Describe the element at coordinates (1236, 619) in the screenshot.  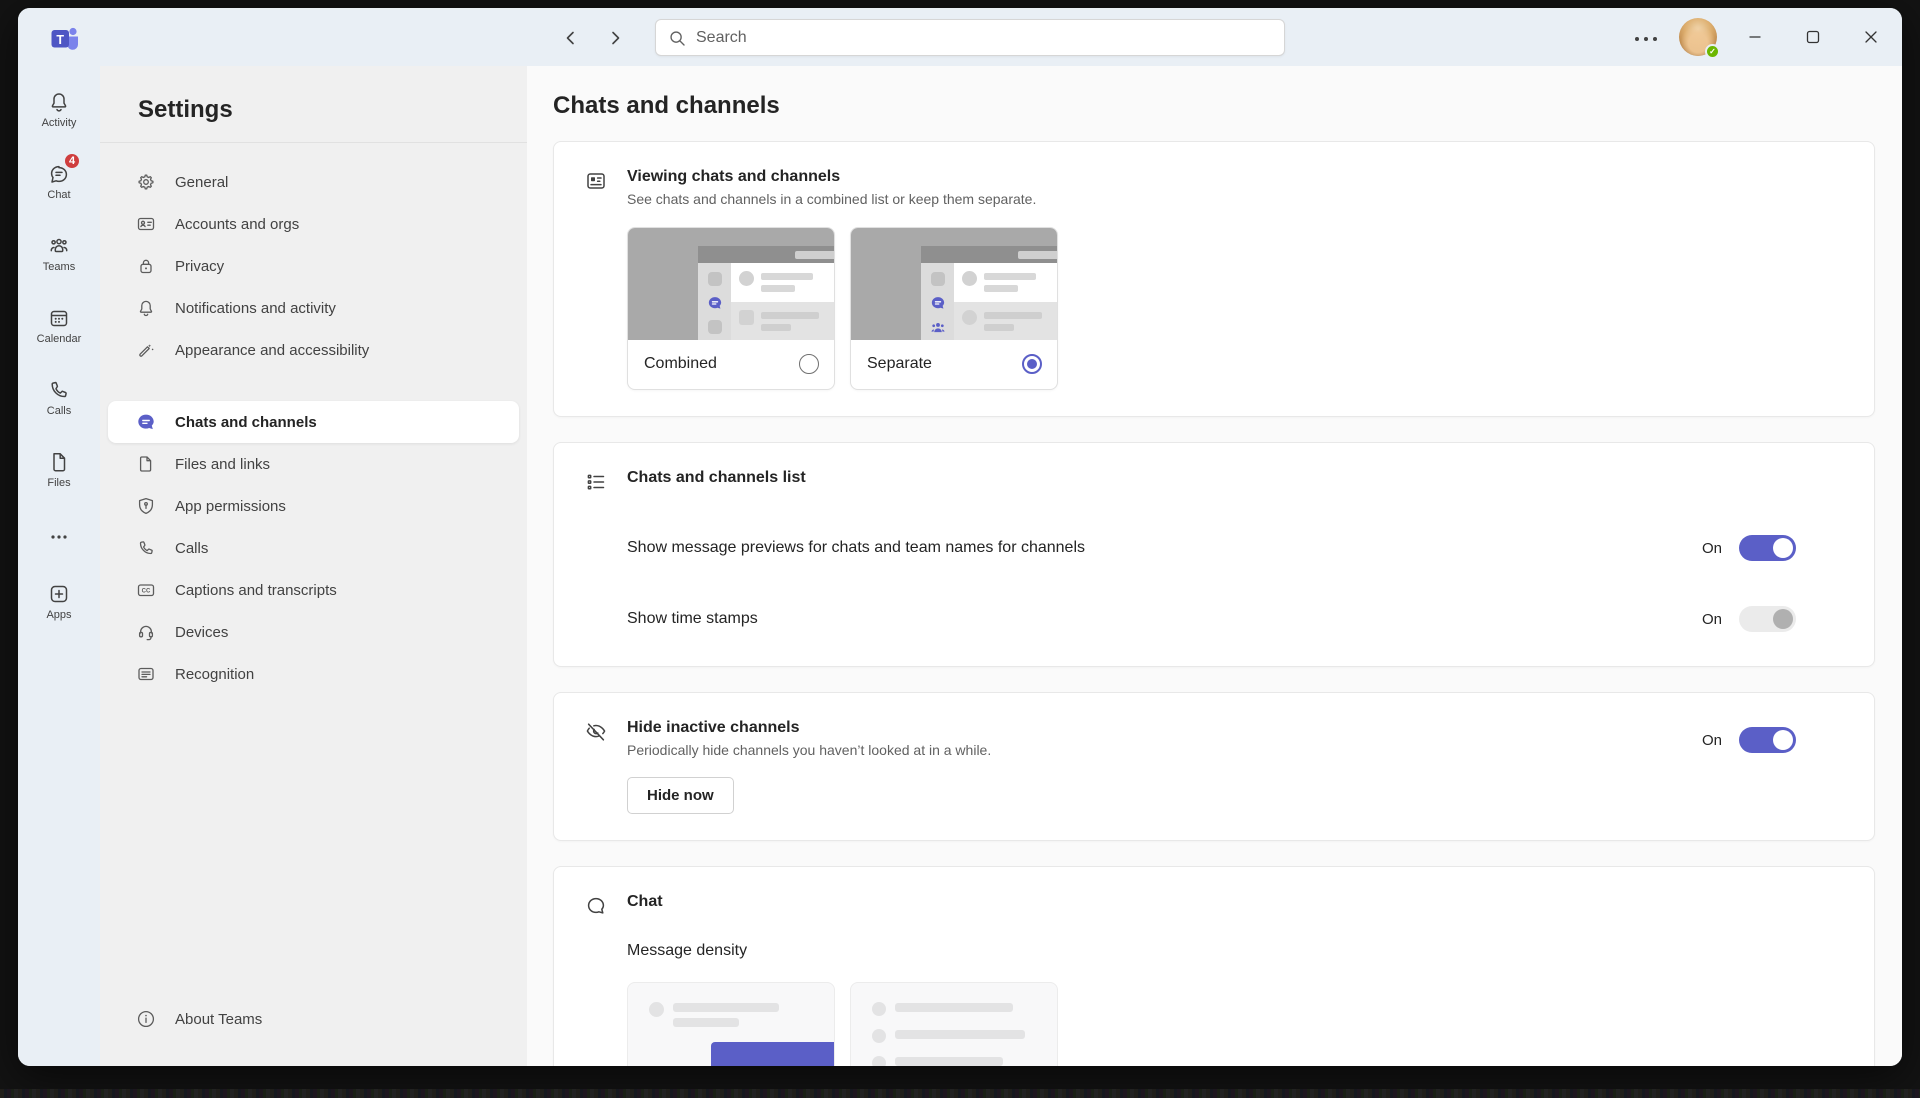
I see `setting-row-time-stamps: Show time stamps On` at that location.